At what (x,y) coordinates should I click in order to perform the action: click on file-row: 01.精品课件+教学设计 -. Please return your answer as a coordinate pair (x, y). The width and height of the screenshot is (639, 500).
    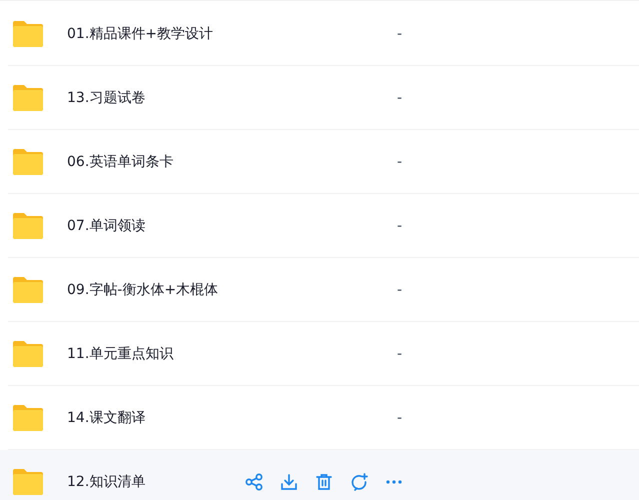
    Looking at the image, I should click on (323, 34).